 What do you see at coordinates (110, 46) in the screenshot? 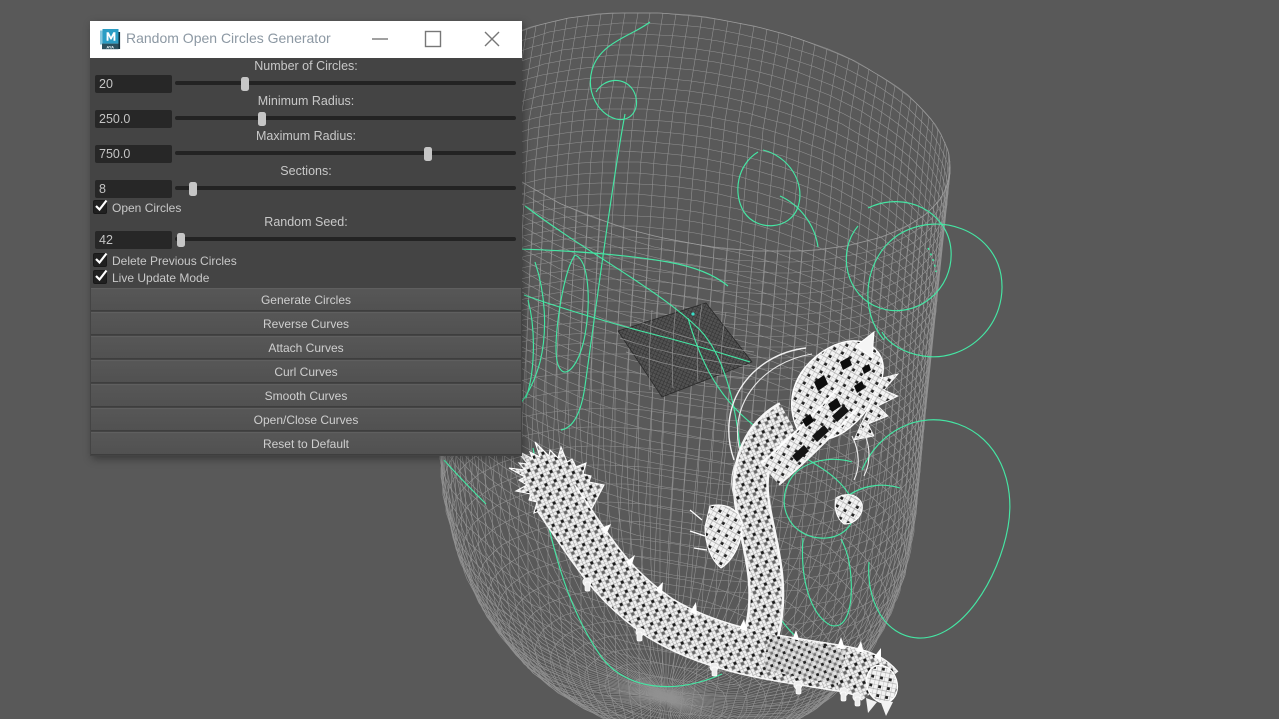
I see `svg-text: AYA` at bounding box center [110, 46].